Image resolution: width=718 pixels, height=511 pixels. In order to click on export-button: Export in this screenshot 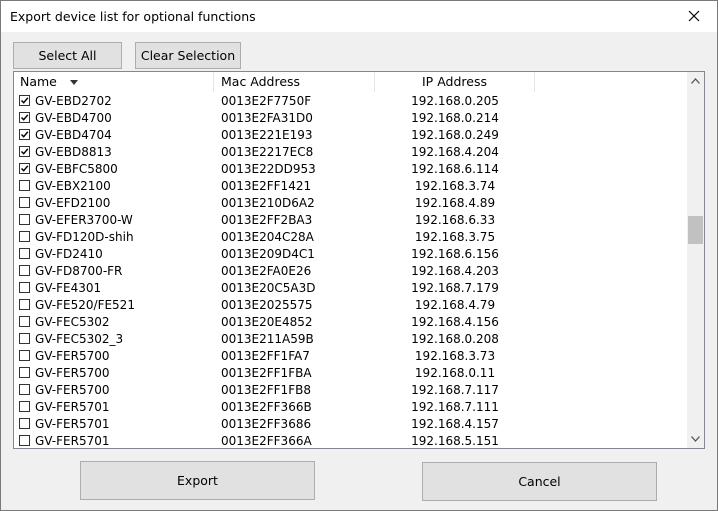, I will do `click(197, 480)`.